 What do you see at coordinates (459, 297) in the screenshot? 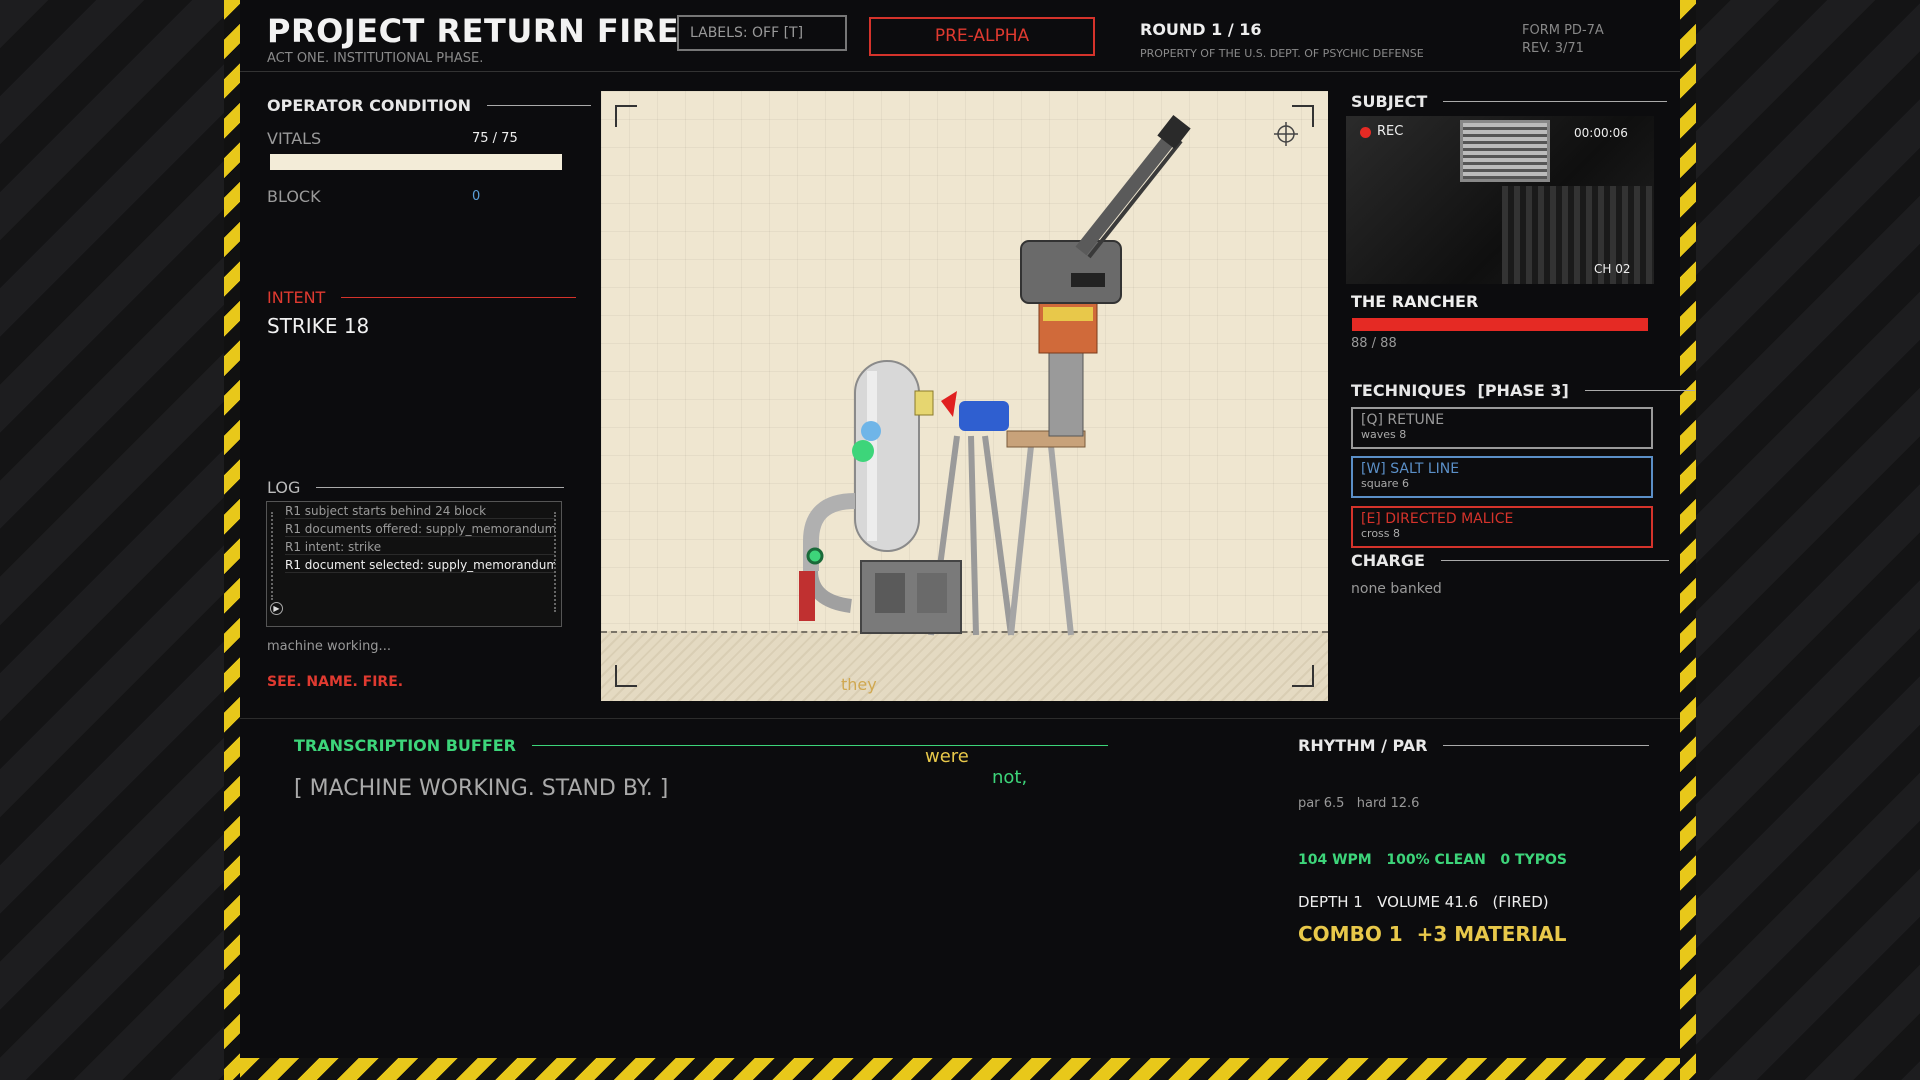
I see `intent-rule` at bounding box center [459, 297].